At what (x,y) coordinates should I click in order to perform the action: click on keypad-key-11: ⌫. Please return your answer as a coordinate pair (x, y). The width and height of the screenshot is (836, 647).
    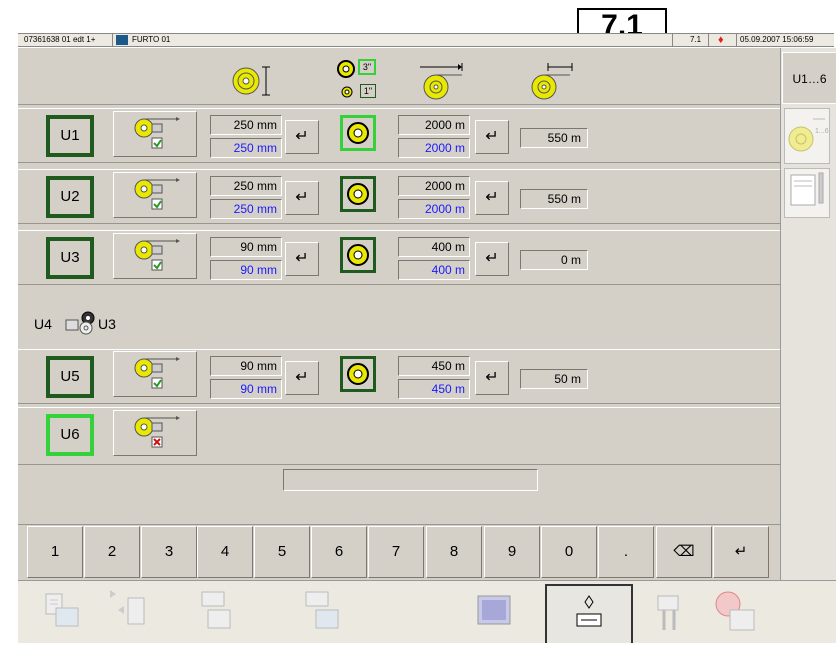
    Looking at the image, I should click on (684, 552).